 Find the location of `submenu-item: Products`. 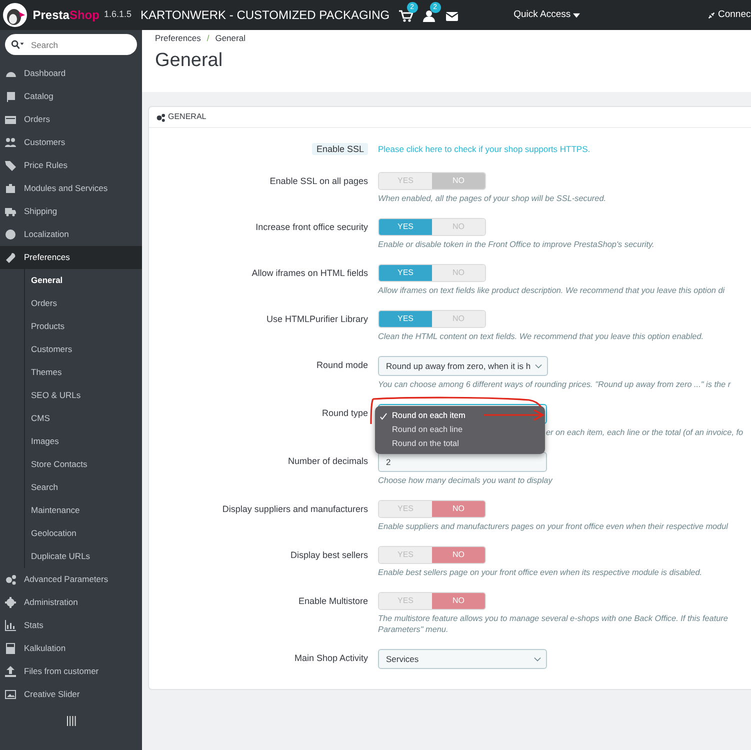

submenu-item: Products is located at coordinates (83, 326).